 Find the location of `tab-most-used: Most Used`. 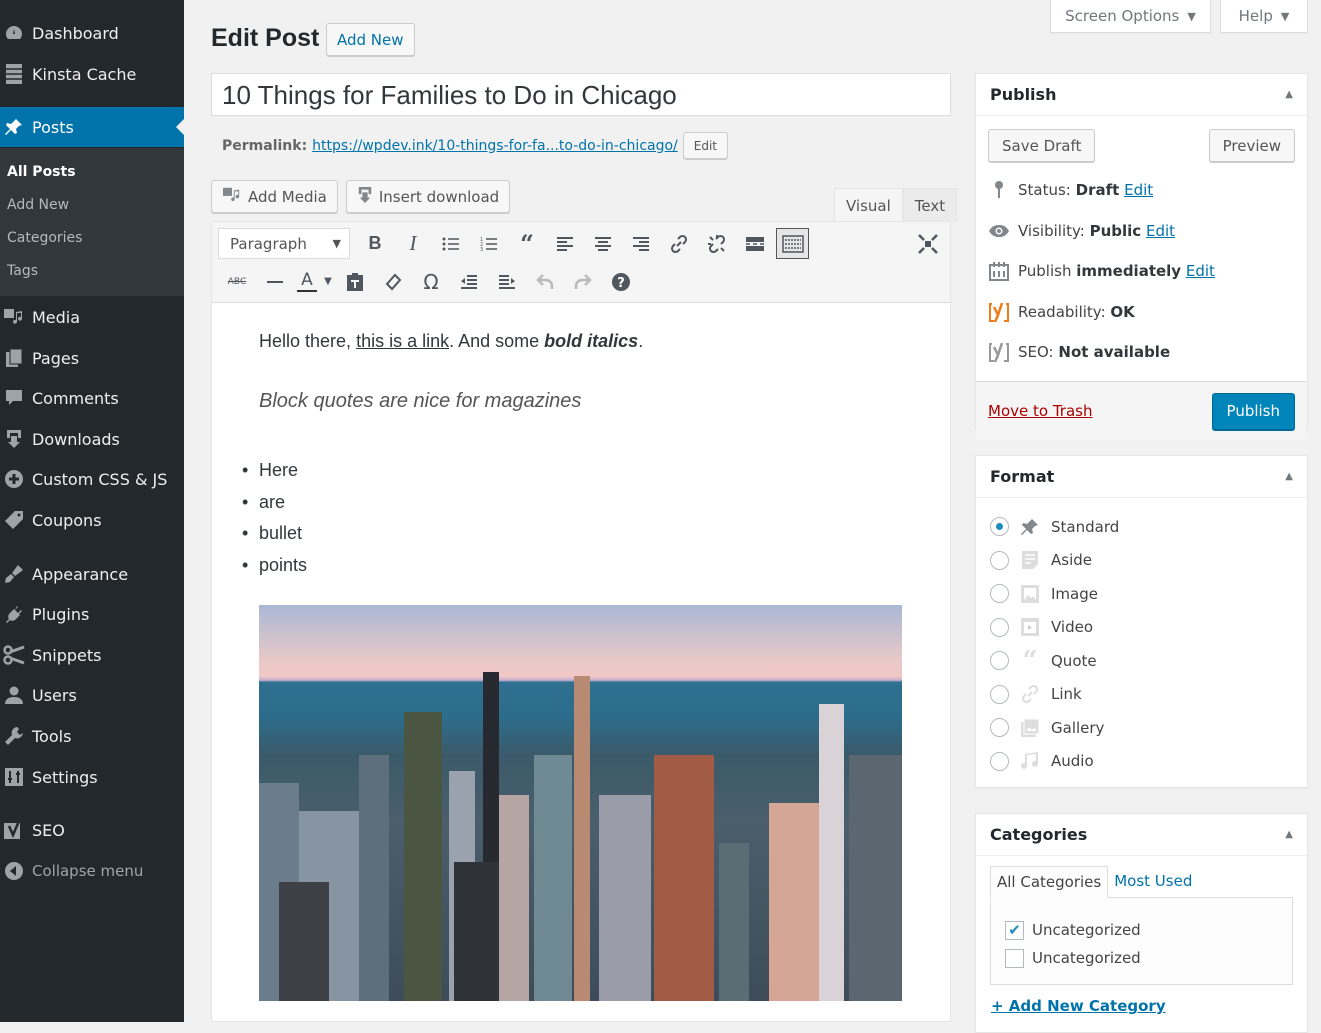

tab-most-used: Most Used is located at coordinates (1153, 881).